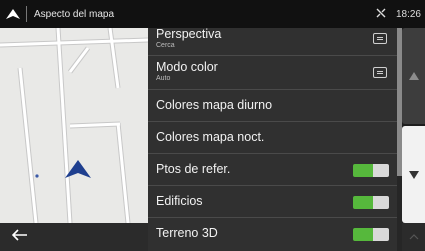  Describe the element at coordinates (193, 169) in the screenshot. I see `setting-label: Ptos de refer.` at that location.